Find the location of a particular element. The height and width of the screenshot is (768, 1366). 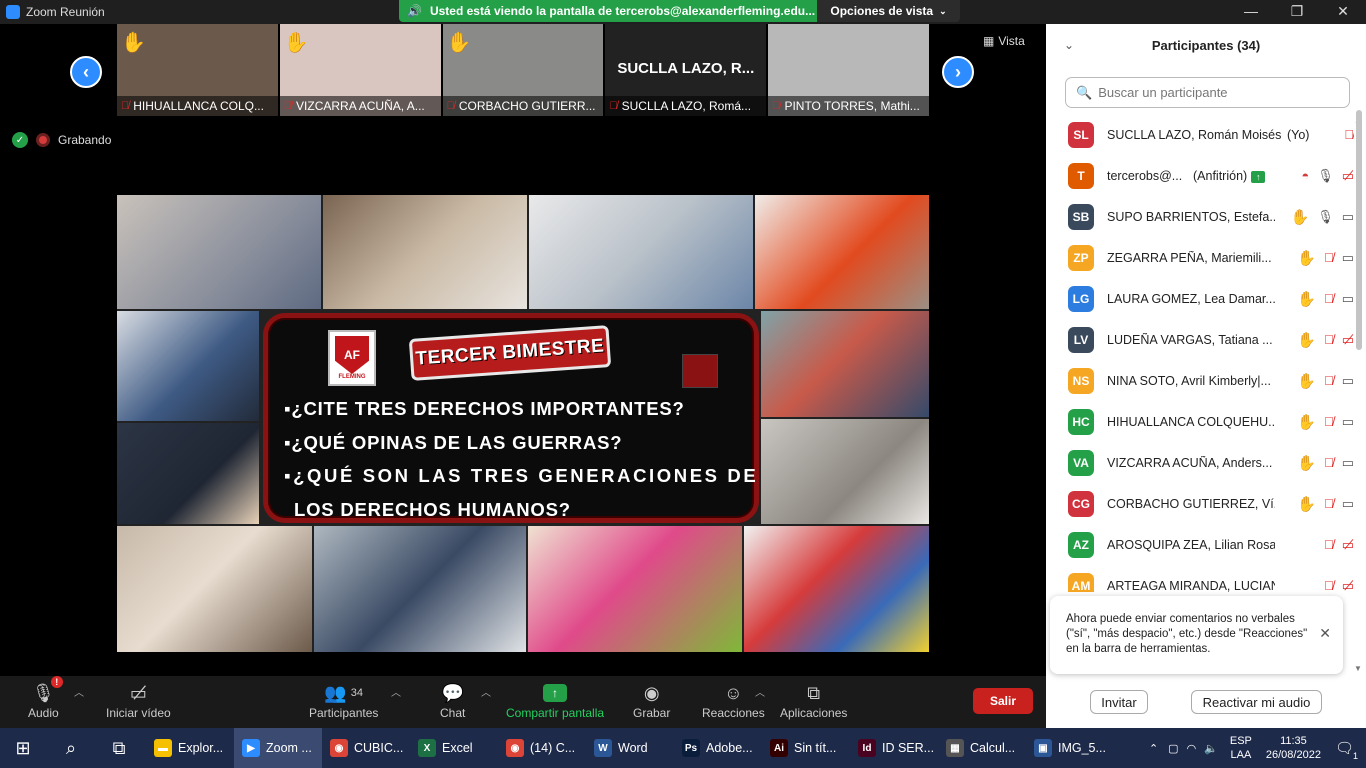

network-icon: ◠ is located at coordinates (1192, 748).